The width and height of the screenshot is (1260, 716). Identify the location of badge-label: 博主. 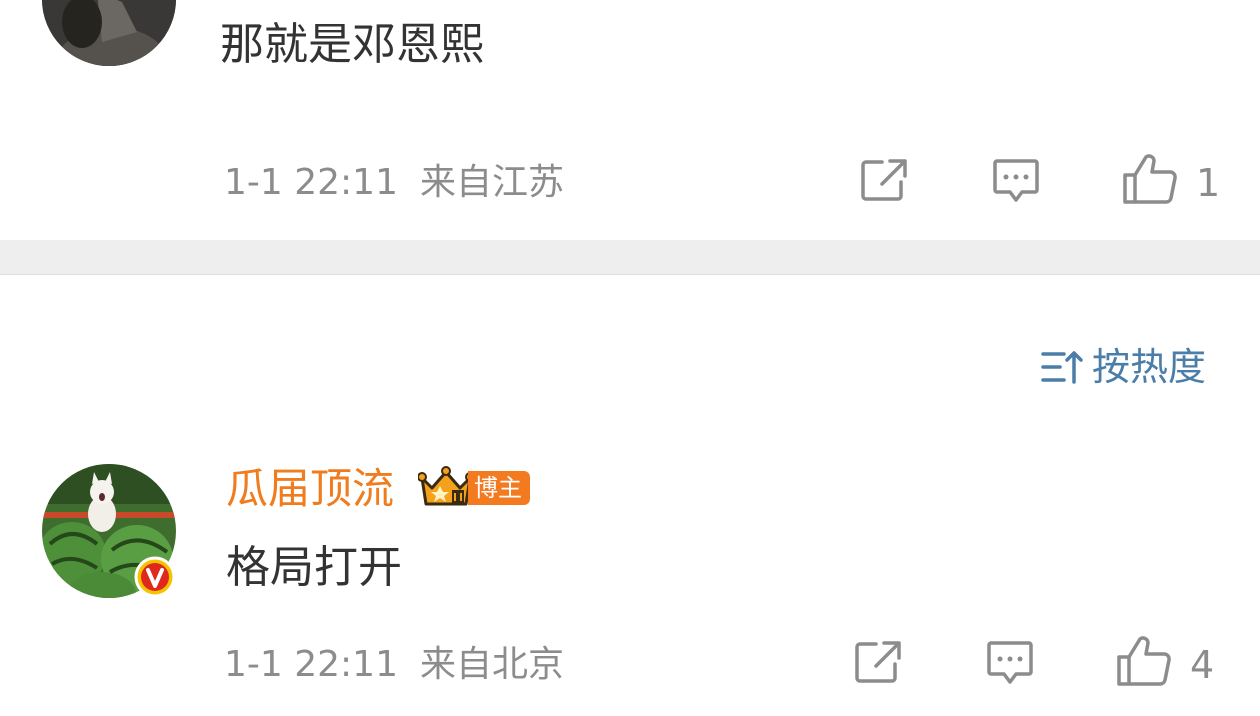
(499, 488).